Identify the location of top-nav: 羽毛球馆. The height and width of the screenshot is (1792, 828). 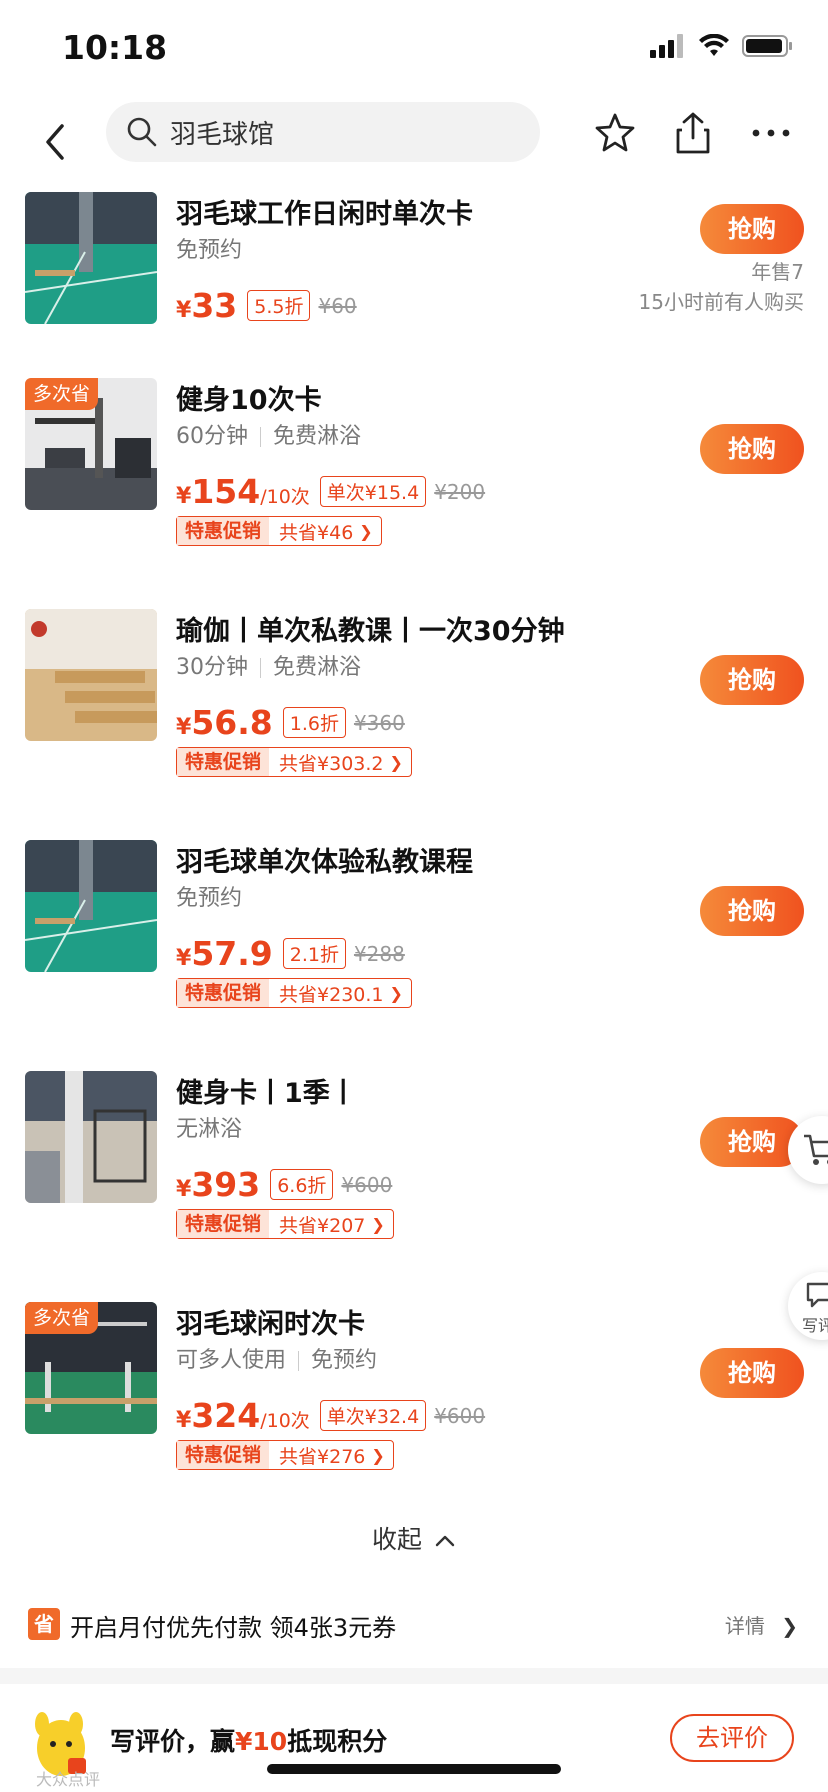
(414, 144).